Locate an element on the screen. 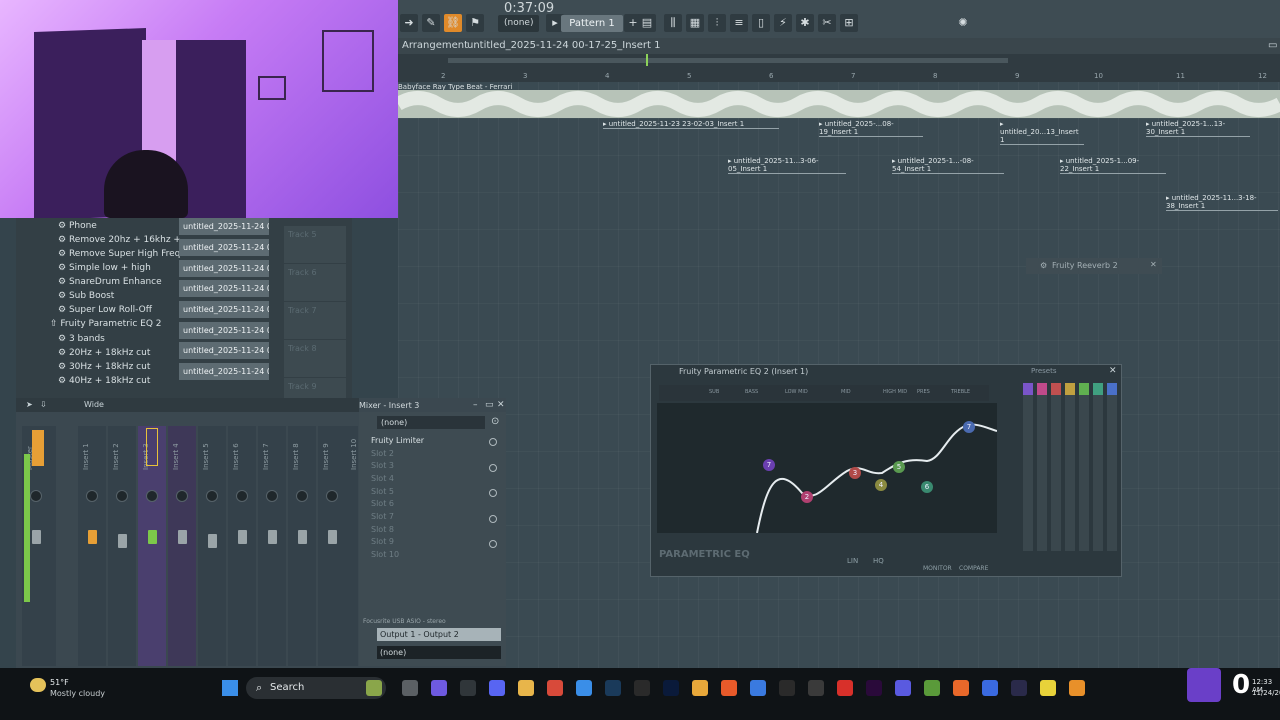 This screenshot has width=1280, height=720. chrome-icon is located at coordinates (700, 688).